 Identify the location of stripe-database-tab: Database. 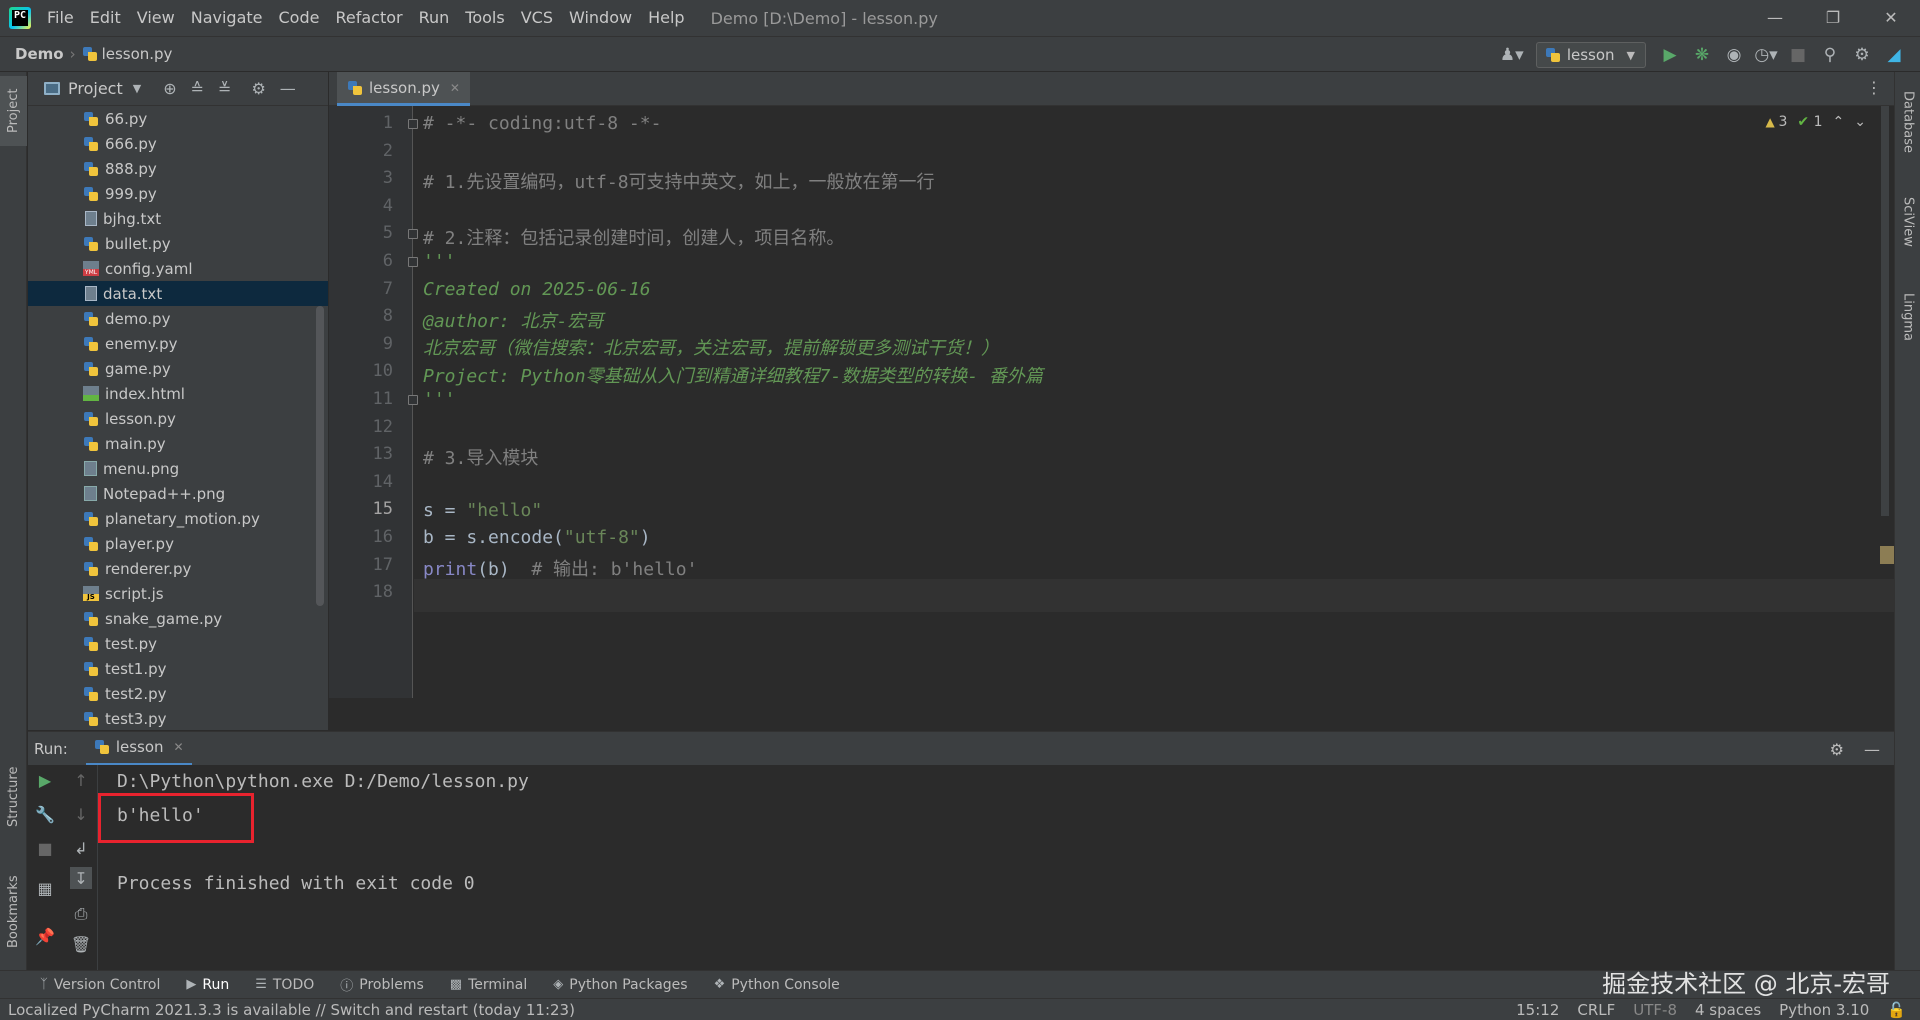
(1907, 122).